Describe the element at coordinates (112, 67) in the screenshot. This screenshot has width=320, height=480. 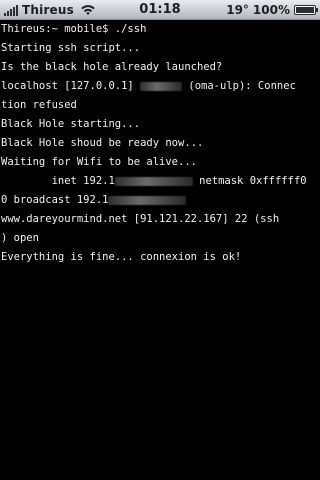
I see `terminal-line: Is the black hole already launched?` at that location.